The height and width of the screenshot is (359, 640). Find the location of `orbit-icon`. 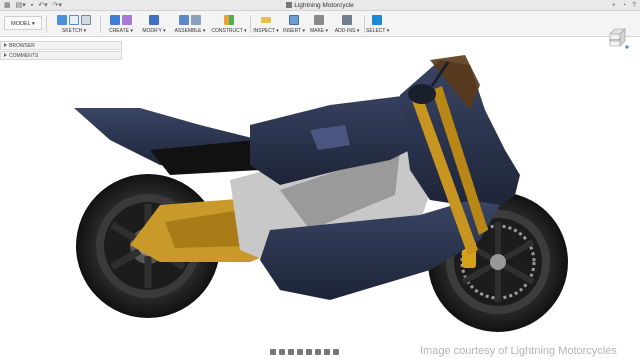

orbit-icon is located at coordinates (273, 352).